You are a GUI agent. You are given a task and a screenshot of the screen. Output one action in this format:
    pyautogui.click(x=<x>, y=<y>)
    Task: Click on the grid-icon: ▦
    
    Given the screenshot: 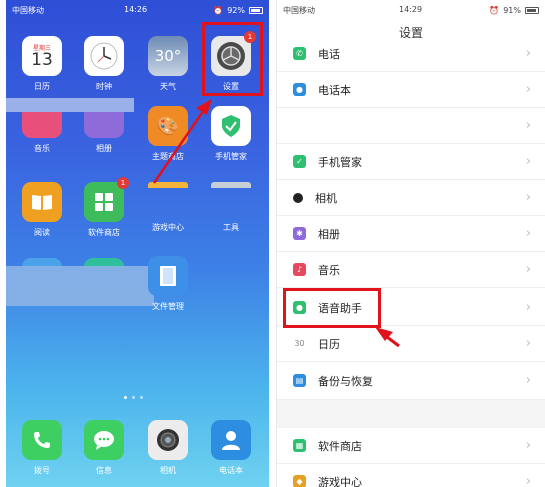 What is the action you would take?
    pyautogui.click(x=299, y=445)
    